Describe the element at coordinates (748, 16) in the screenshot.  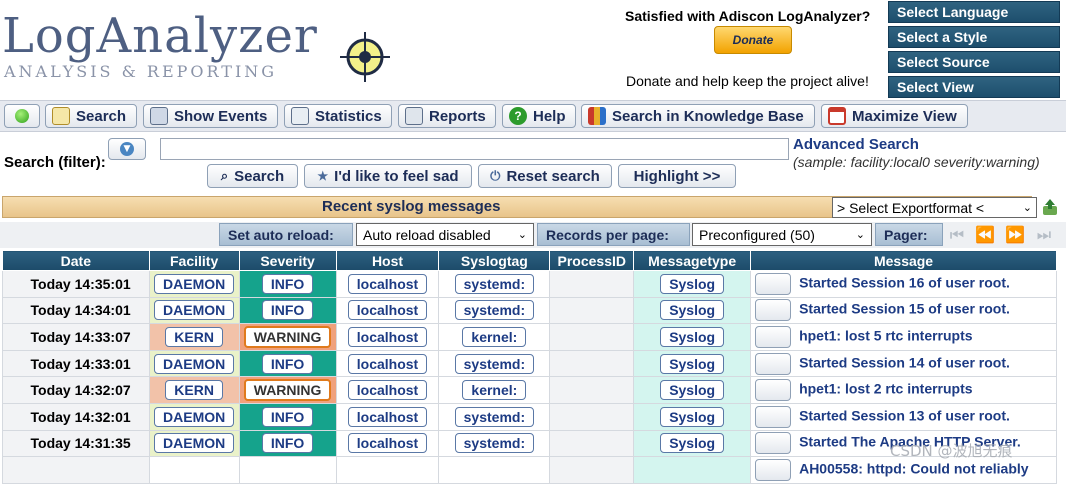
I see `donate-title: Satisfied with Adiscon LogAnalyzer?` at that location.